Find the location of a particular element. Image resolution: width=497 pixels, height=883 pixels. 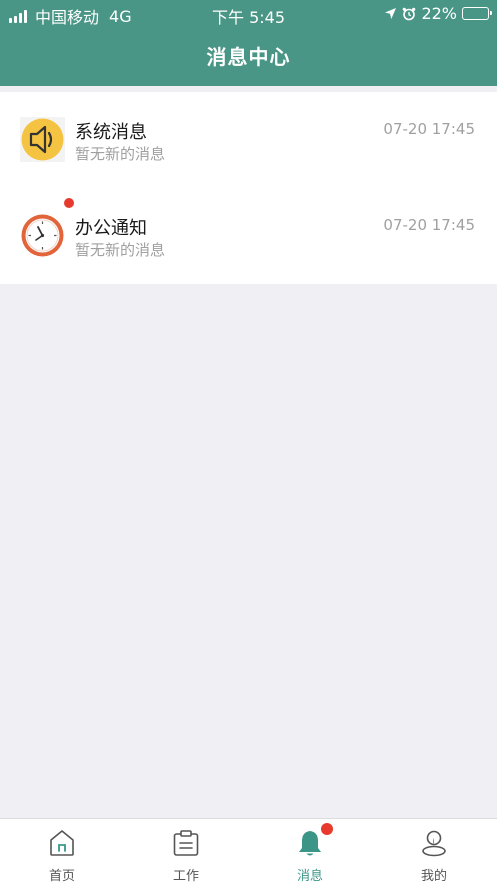

tab-home: 首页 is located at coordinates (62, 851).